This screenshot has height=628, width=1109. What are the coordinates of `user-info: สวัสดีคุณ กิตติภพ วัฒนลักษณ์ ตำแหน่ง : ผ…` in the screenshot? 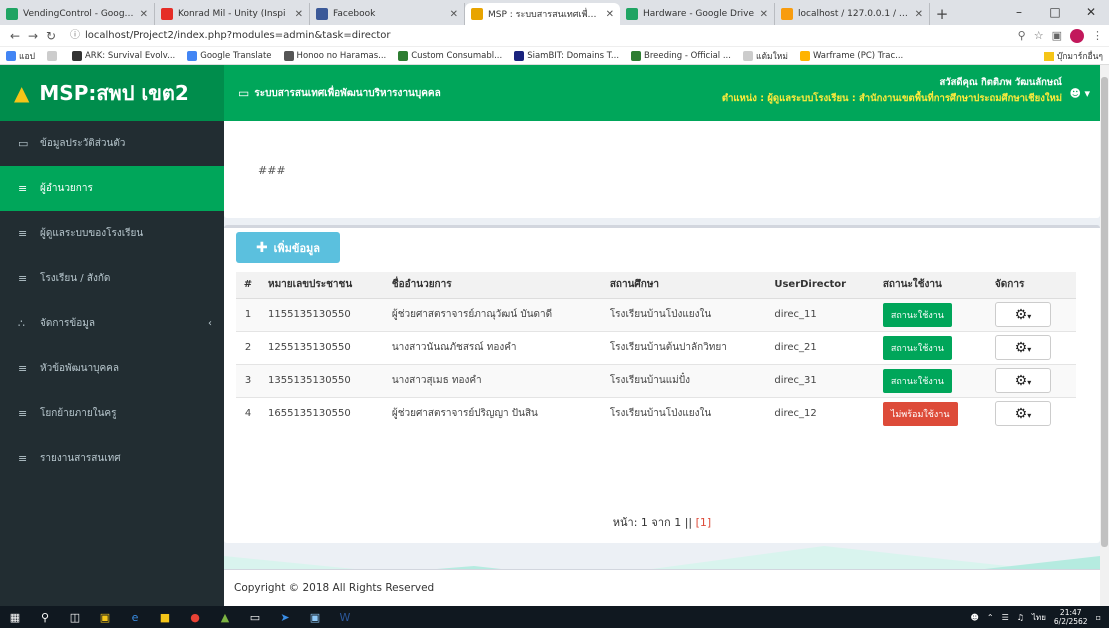 It's located at (892, 91).